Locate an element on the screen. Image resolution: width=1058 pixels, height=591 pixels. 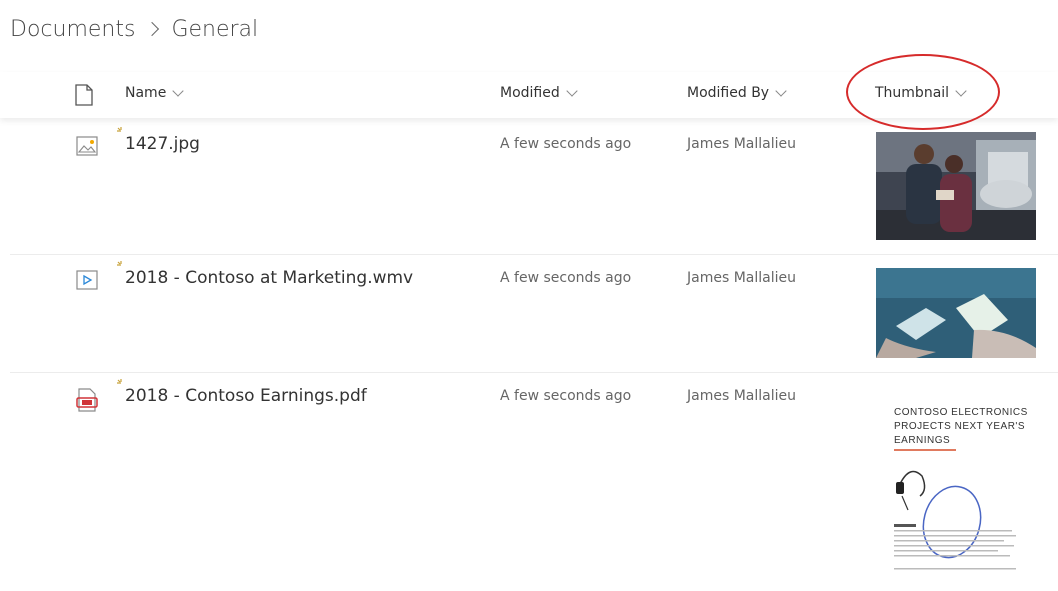
file-type-icon is located at coordinates (84, 95).